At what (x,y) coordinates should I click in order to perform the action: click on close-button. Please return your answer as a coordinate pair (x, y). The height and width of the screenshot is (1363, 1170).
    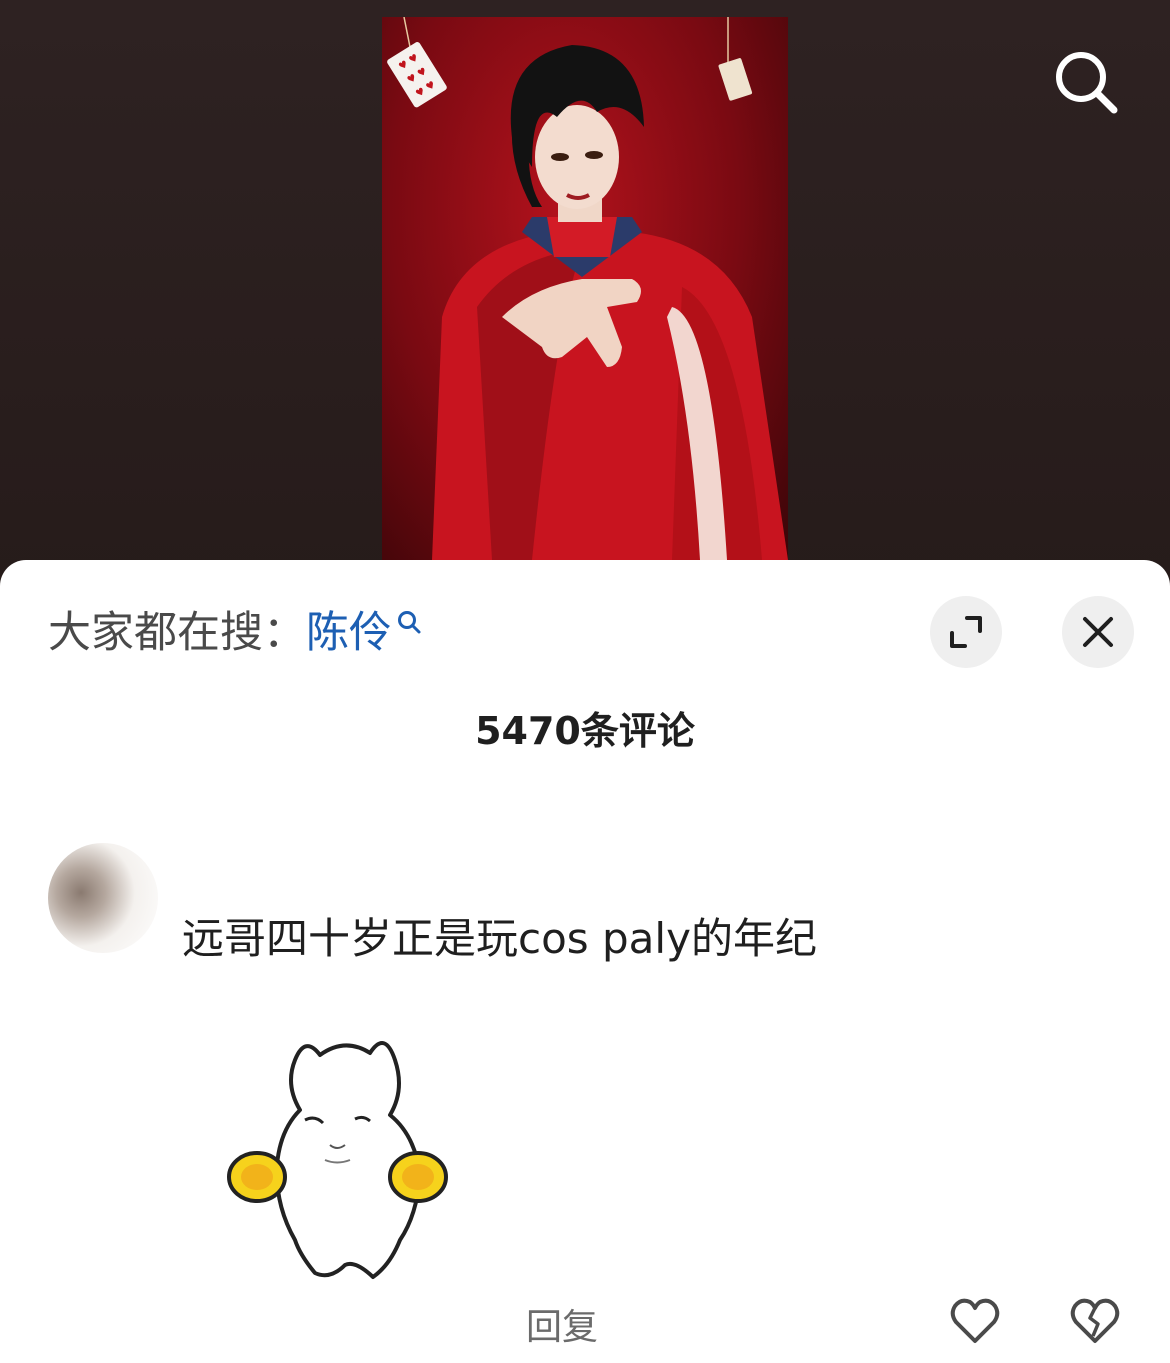
    Looking at the image, I should click on (1098, 632).